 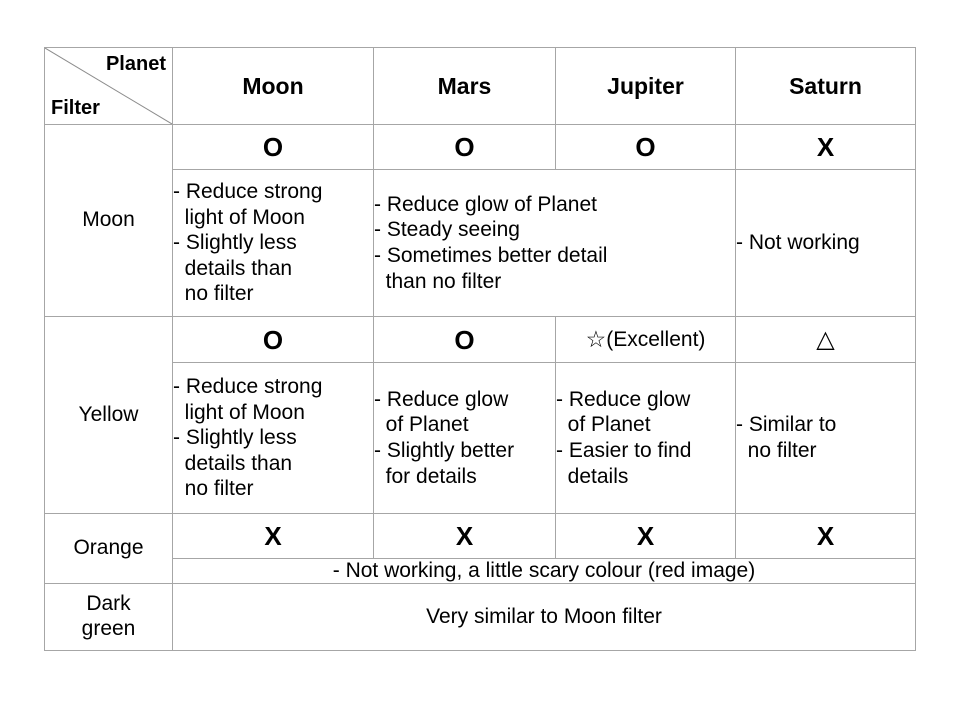 What do you see at coordinates (656, 339) in the screenshot?
I see `rating-yellow-jupiter-text: (Excellent)` at bounding box center [656, 339].